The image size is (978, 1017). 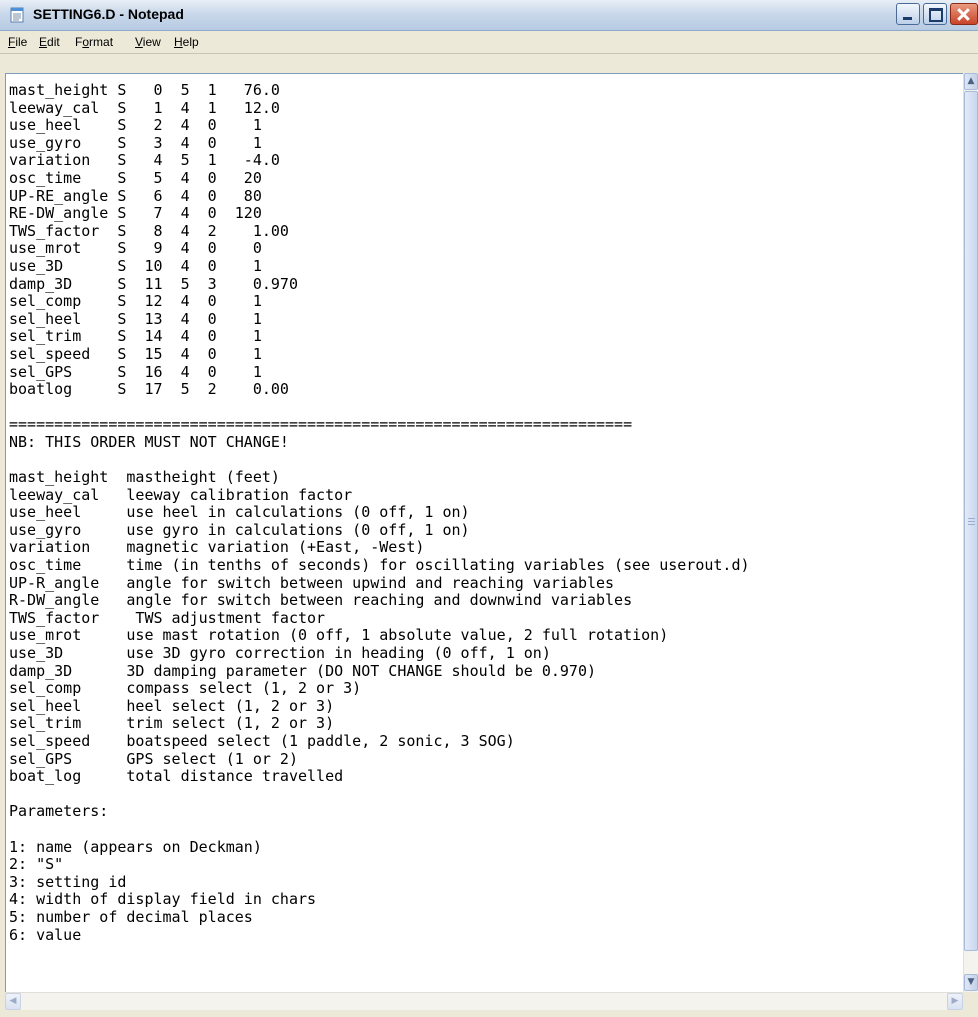 I want to click on maximize-button, so click(x=935, y=14).